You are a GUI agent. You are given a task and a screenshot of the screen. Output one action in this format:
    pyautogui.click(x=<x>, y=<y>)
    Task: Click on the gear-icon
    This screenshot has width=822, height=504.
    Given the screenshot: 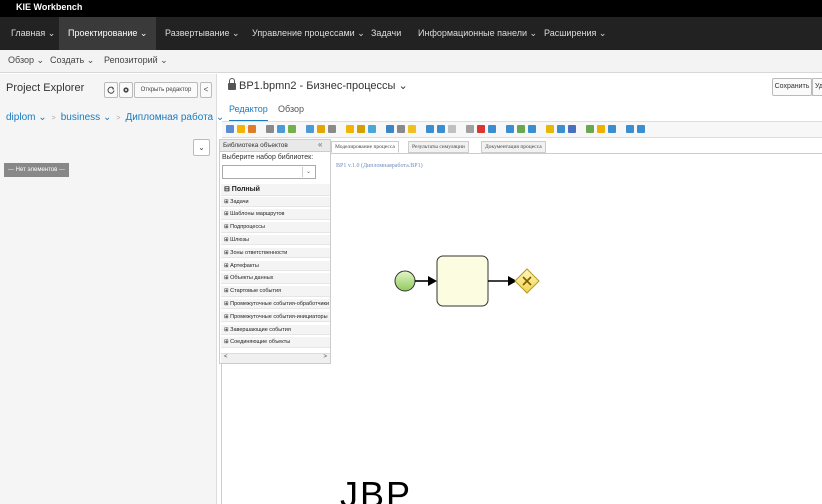 What is the action you would take?
    pyautogui.click(x=126, y=90)
    